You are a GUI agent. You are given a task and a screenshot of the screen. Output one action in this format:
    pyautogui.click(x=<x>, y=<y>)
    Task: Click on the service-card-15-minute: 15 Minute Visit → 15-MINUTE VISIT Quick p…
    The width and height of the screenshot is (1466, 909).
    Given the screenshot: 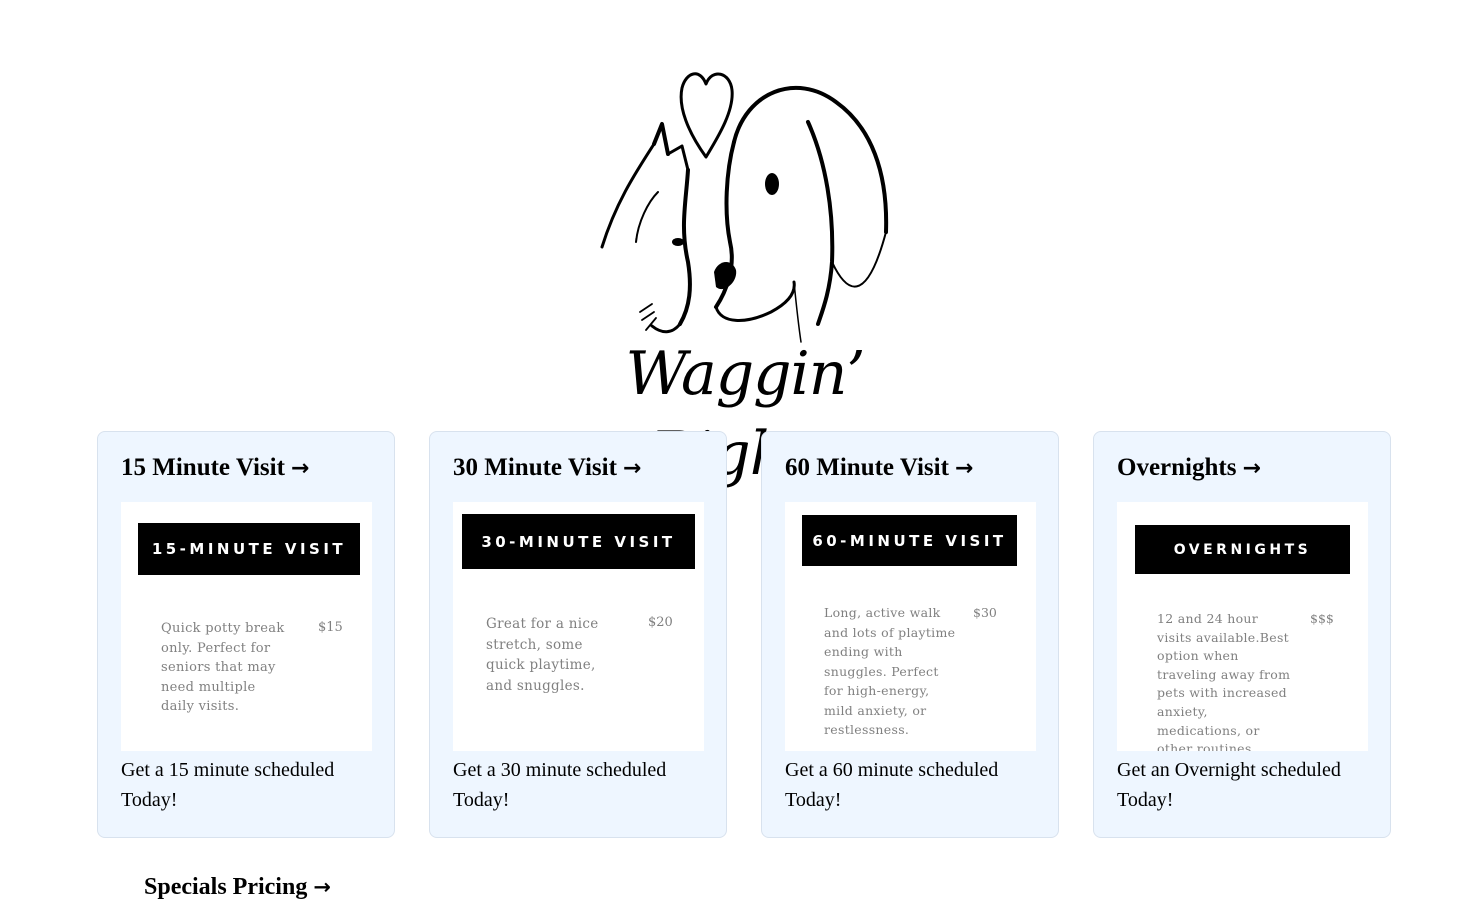 What is the action you would take?
    pyautogui.click(x=246, y=634)
    